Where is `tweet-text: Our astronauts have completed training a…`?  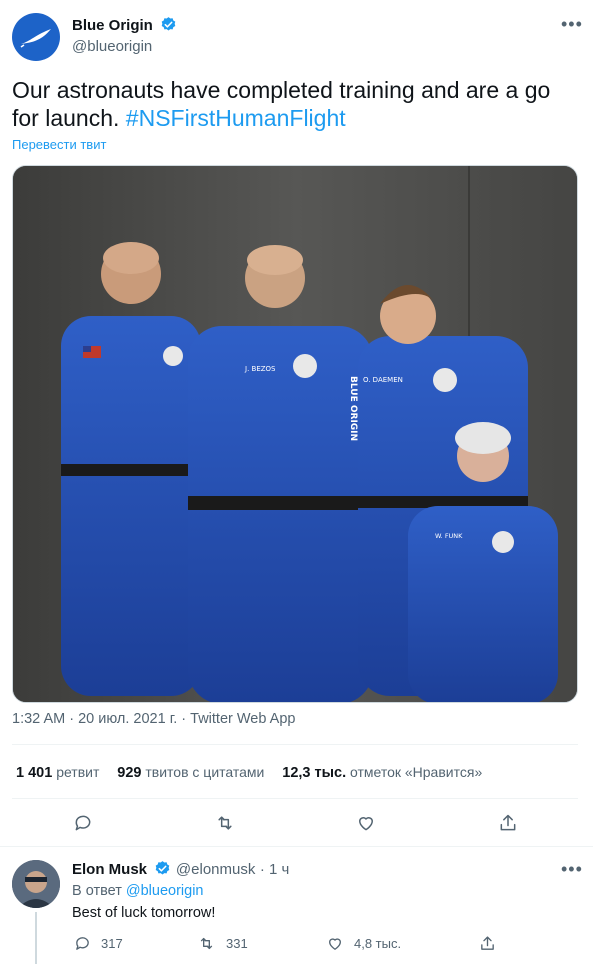
tweet-text: Our astronauts have completed training a… is located at coordinates (292, 104).